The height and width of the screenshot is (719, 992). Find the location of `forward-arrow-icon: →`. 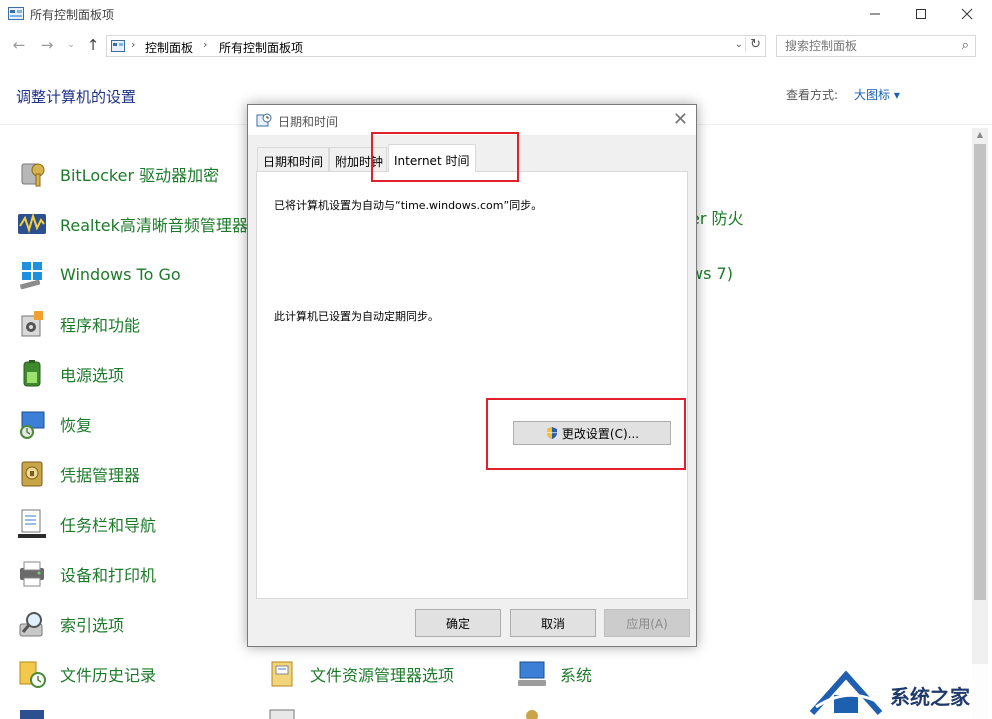

forward-arrow-icon: → is located at coordinates (47, 45).